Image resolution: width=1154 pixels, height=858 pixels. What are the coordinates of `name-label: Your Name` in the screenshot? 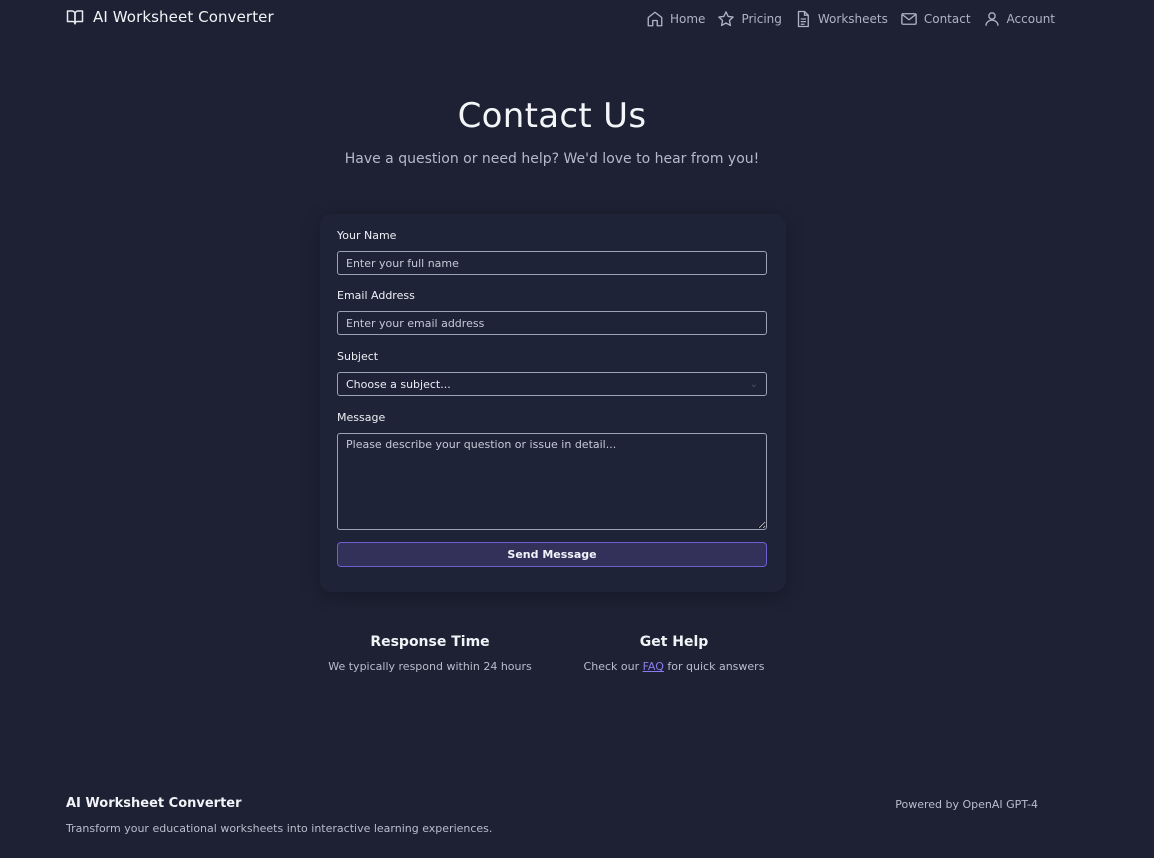 It's located at (367, 235).